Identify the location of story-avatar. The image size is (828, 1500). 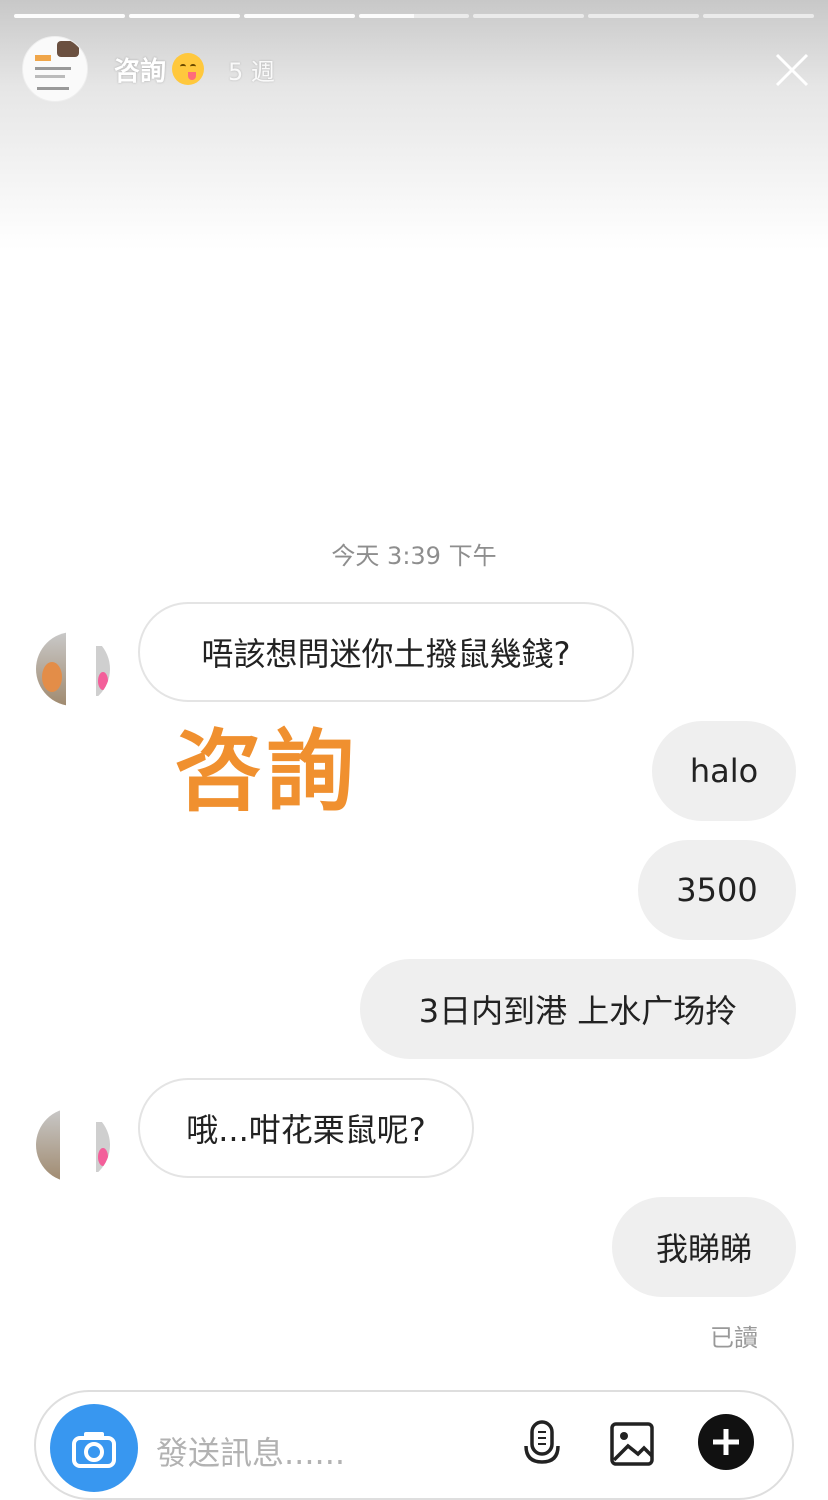
(55, 69).